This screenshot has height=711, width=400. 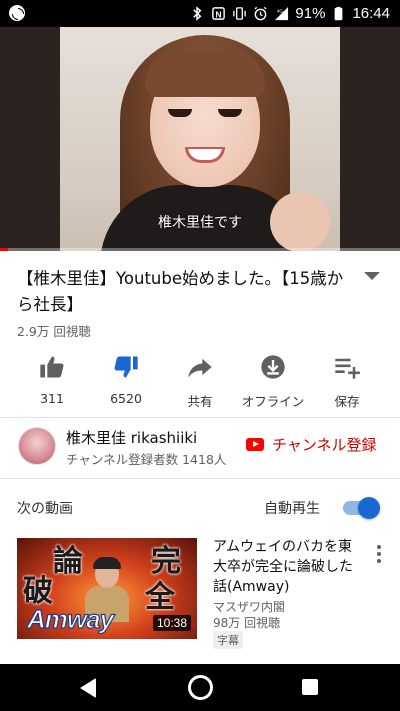 I want to click on action-bar: 311 6520 共有 オフライン 保存, so click(x=200, y=380).